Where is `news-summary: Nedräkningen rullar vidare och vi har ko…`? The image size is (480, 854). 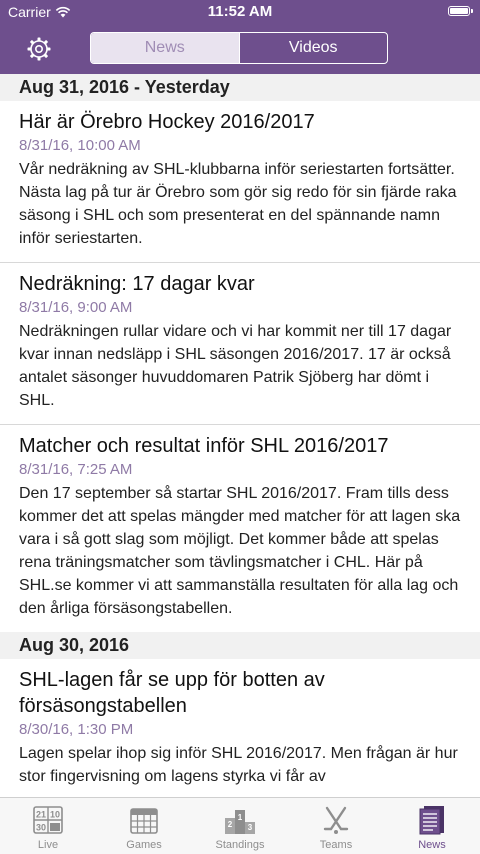 news-summary: Nedräkningen rullar vidare och vi har ko… is located at coordinates (235, 366).